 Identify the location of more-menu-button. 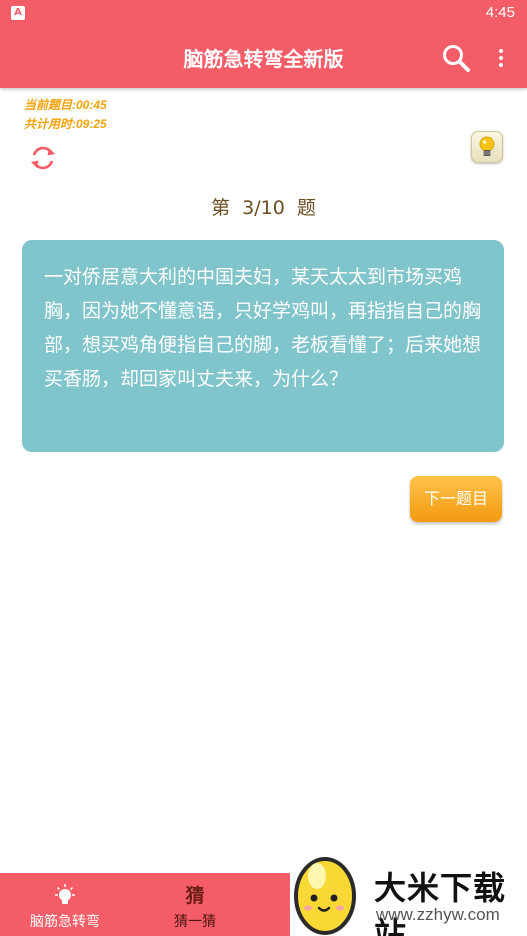
(501, 58).